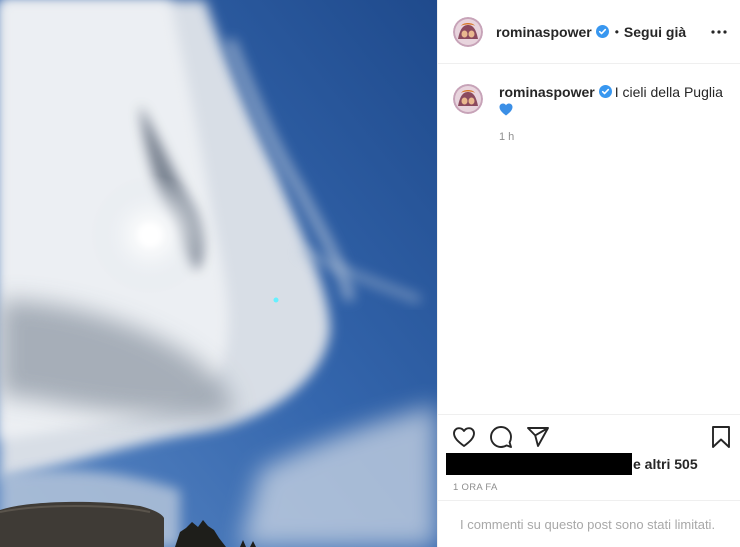  I want to click on bookmark-icon, so click(722, 438).